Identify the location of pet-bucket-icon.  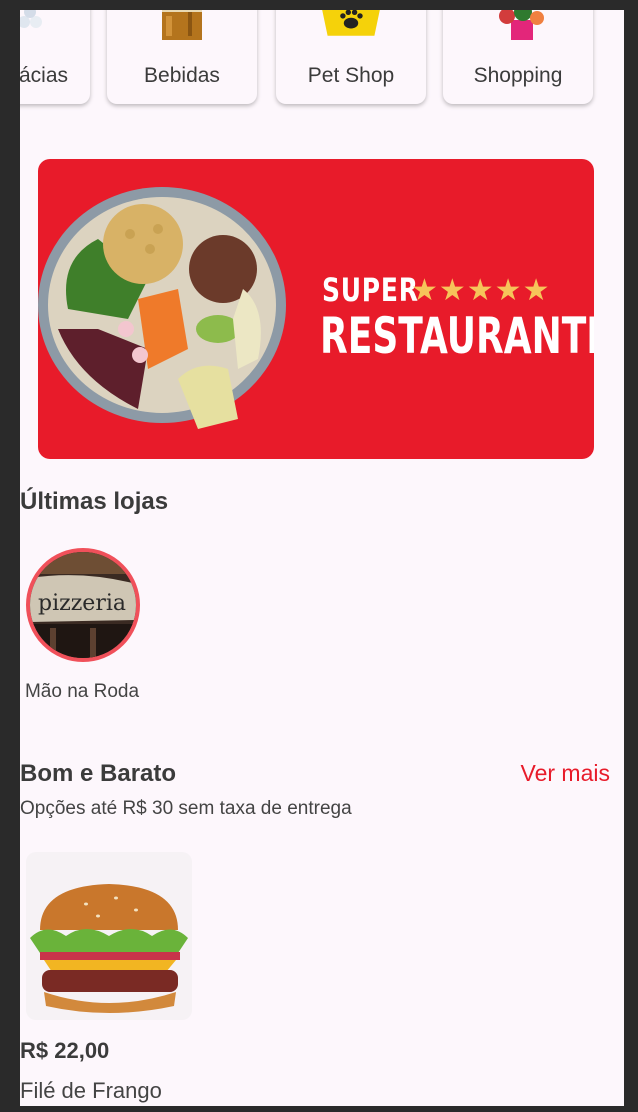
(351, 25).